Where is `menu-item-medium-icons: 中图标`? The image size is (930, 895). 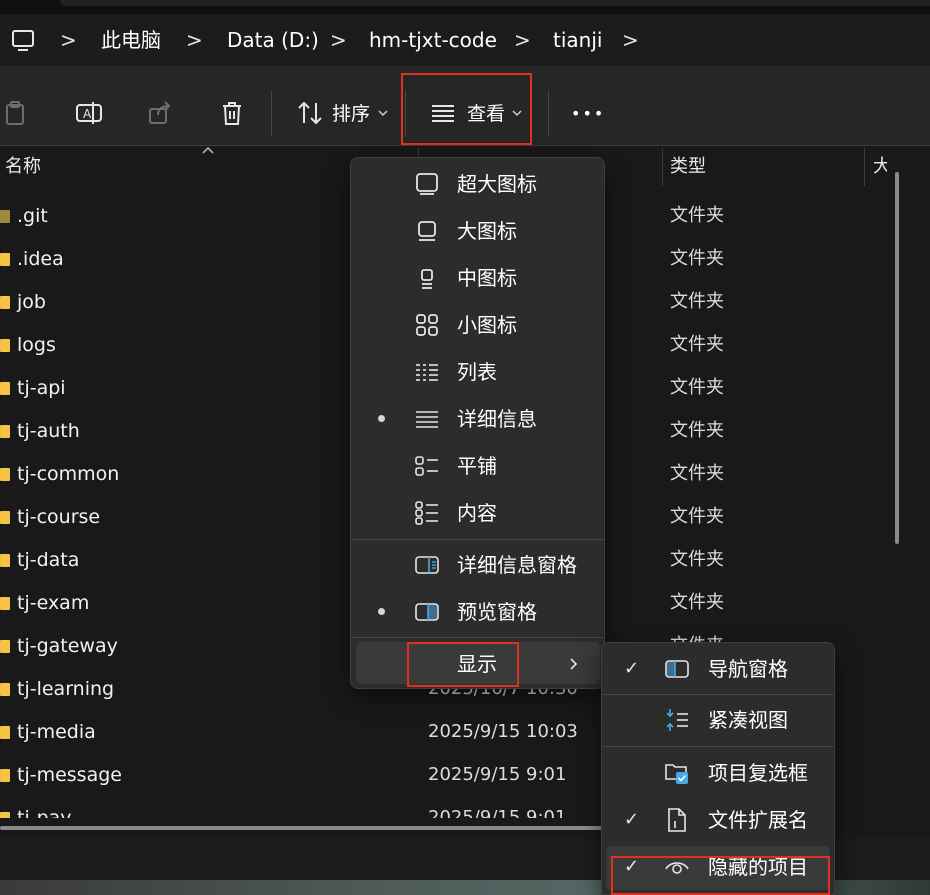 menu-item-medium-icons: 中图标 is located at coordinates (487, 278).